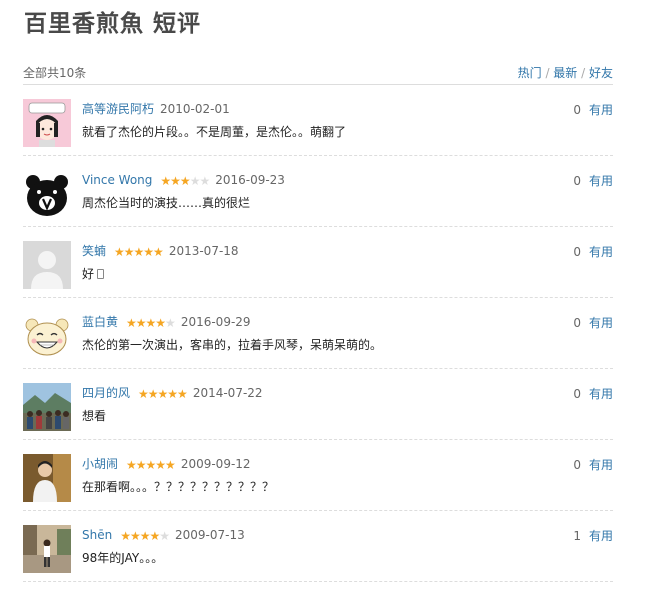  Describe the element at coordinates (203, 251) in the screenshot. I see `comment-date: 2013-07-18` at that location.